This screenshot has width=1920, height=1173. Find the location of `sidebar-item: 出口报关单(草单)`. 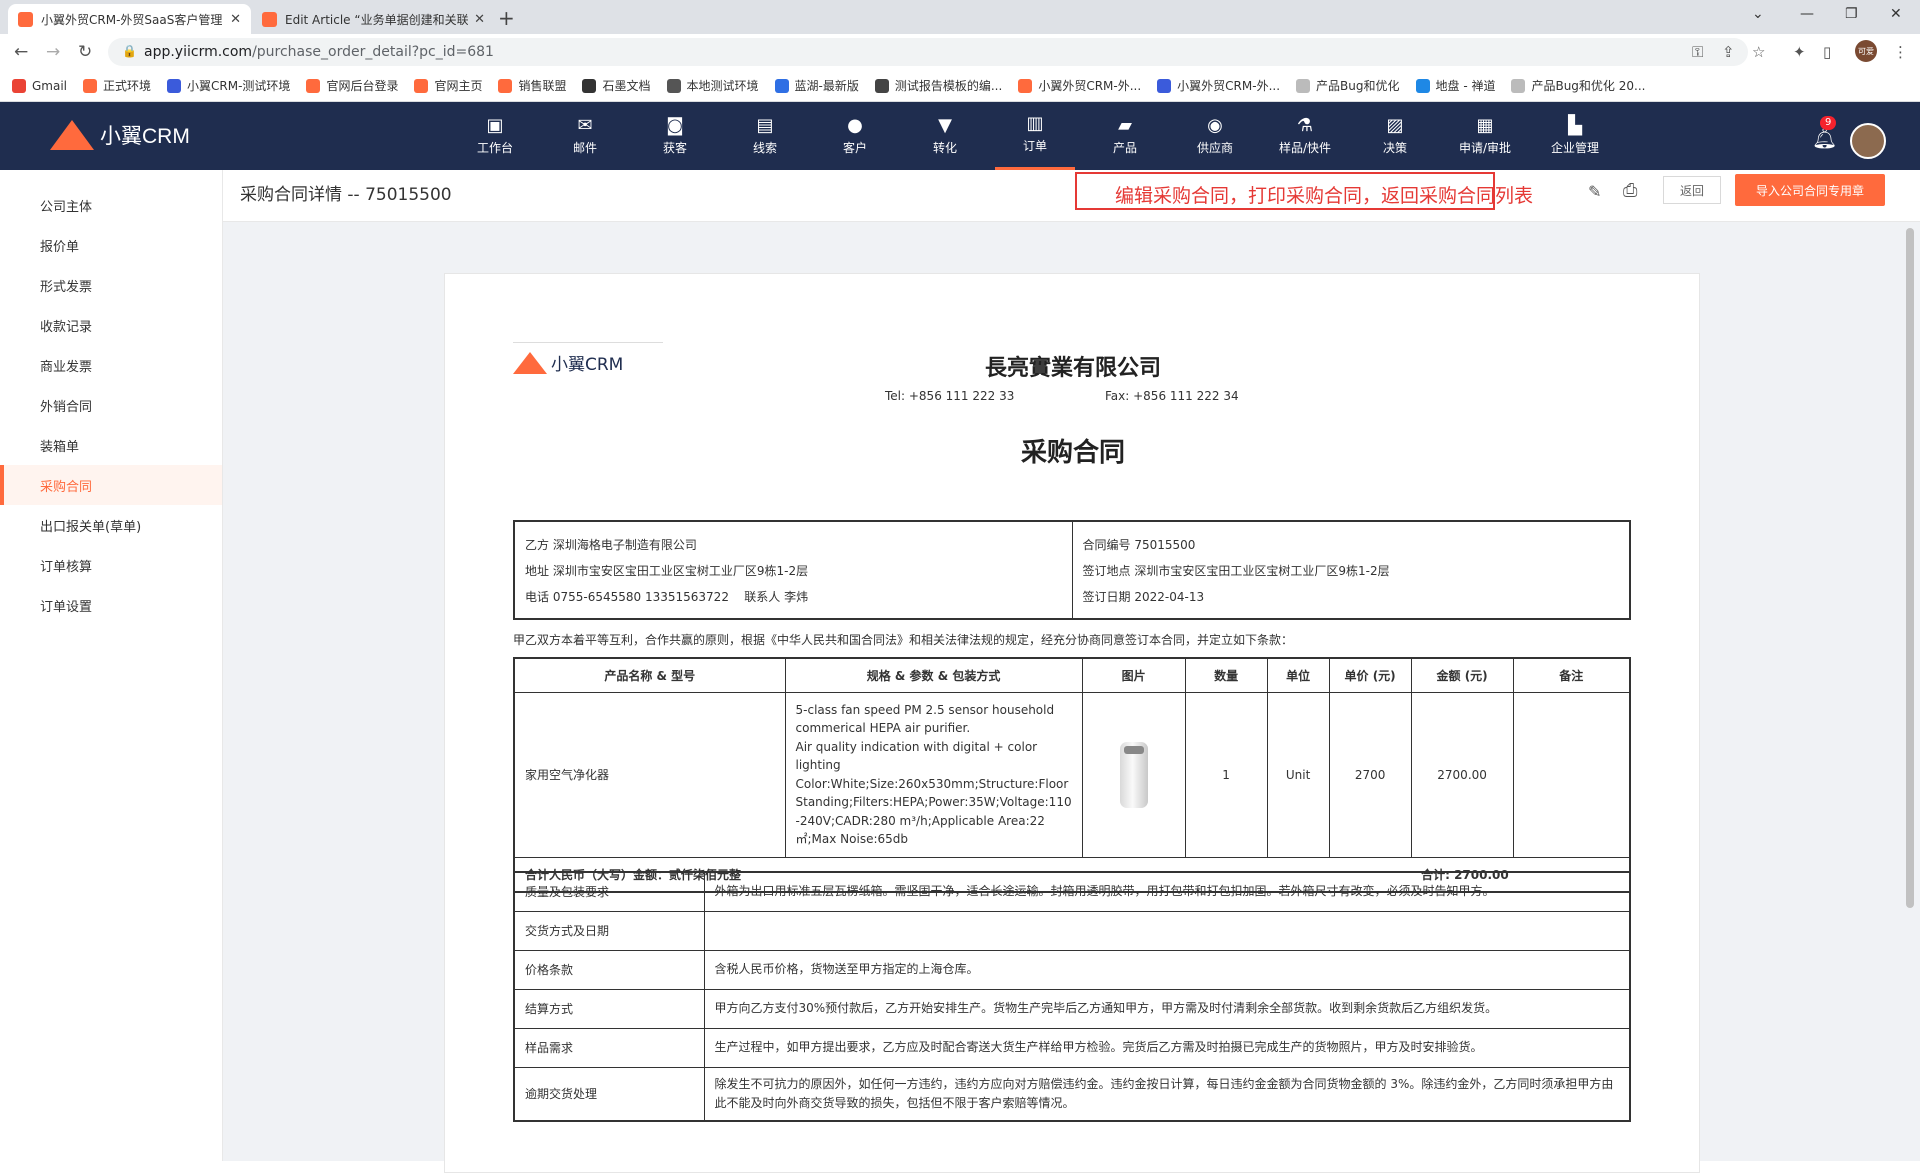

sidebar-item: 出口报关单(草单) is located at coordinates (111, 525).